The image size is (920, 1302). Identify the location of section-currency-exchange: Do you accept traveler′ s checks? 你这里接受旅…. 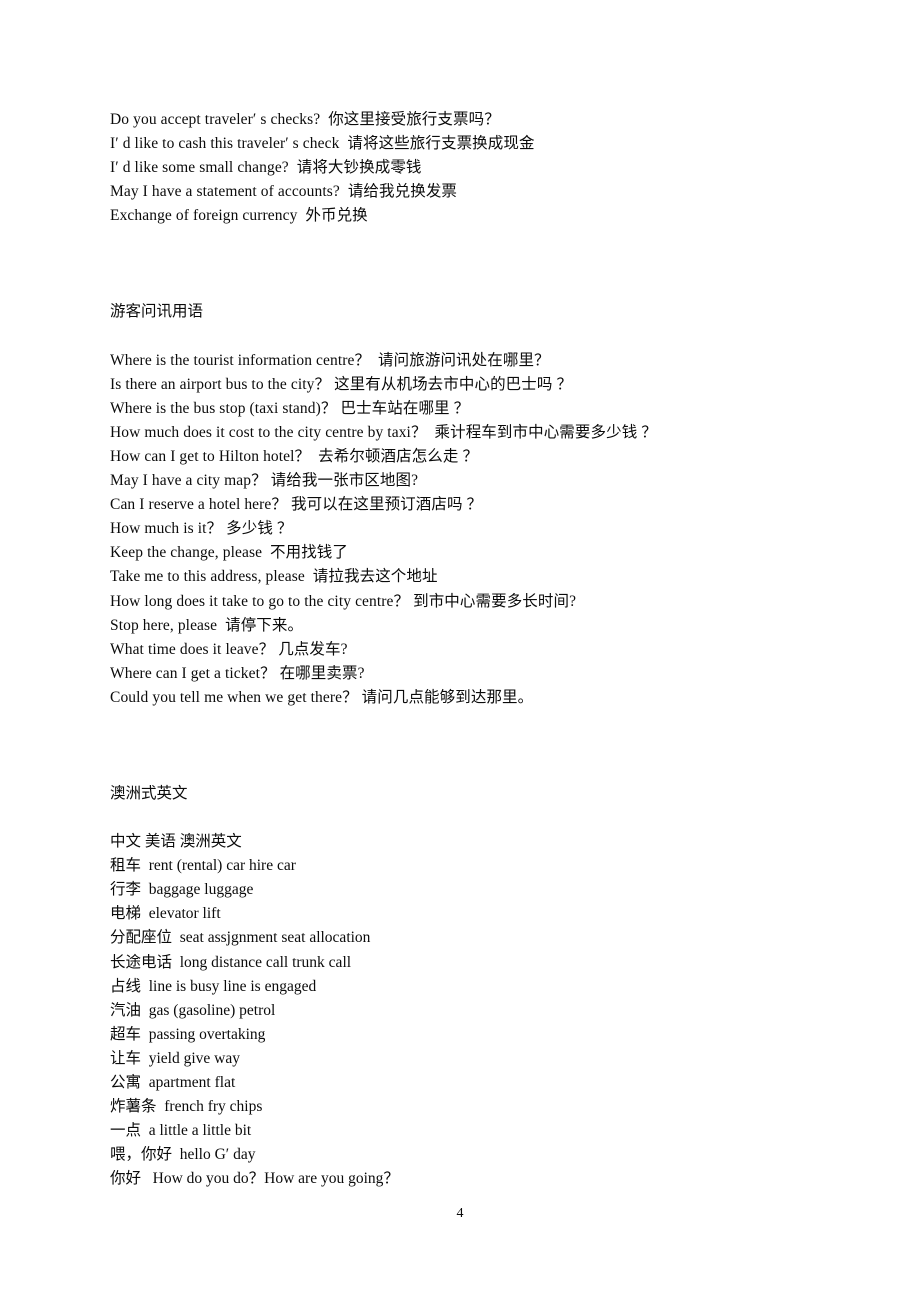
(480, 168).